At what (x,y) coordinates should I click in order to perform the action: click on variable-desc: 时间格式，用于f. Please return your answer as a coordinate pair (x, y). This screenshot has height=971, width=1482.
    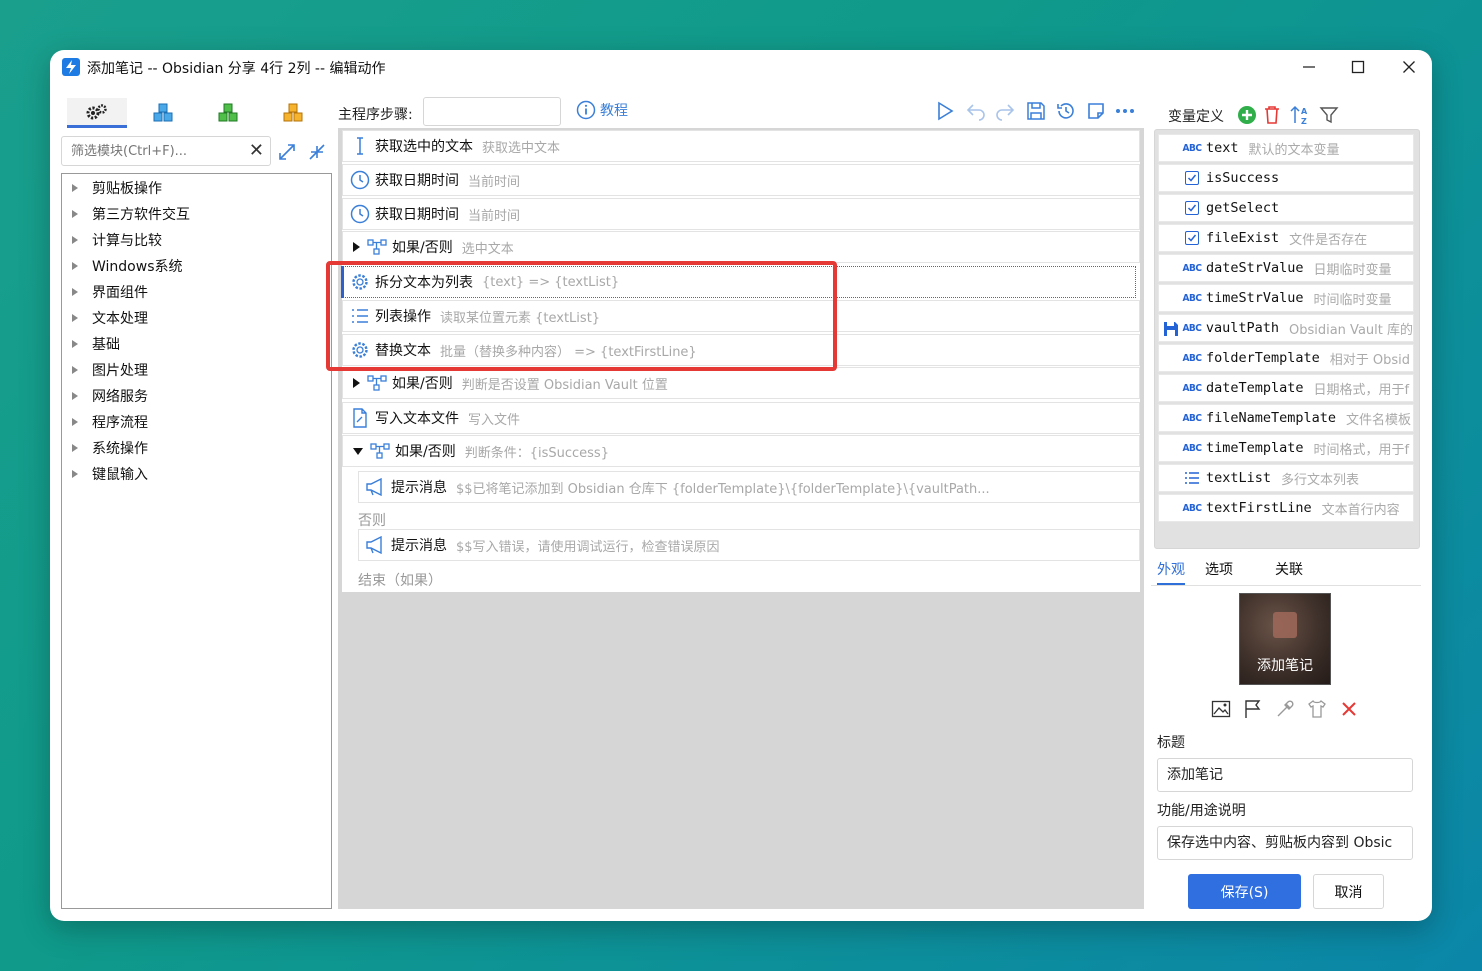
    Looking at the image, I should click on (1361, 450).